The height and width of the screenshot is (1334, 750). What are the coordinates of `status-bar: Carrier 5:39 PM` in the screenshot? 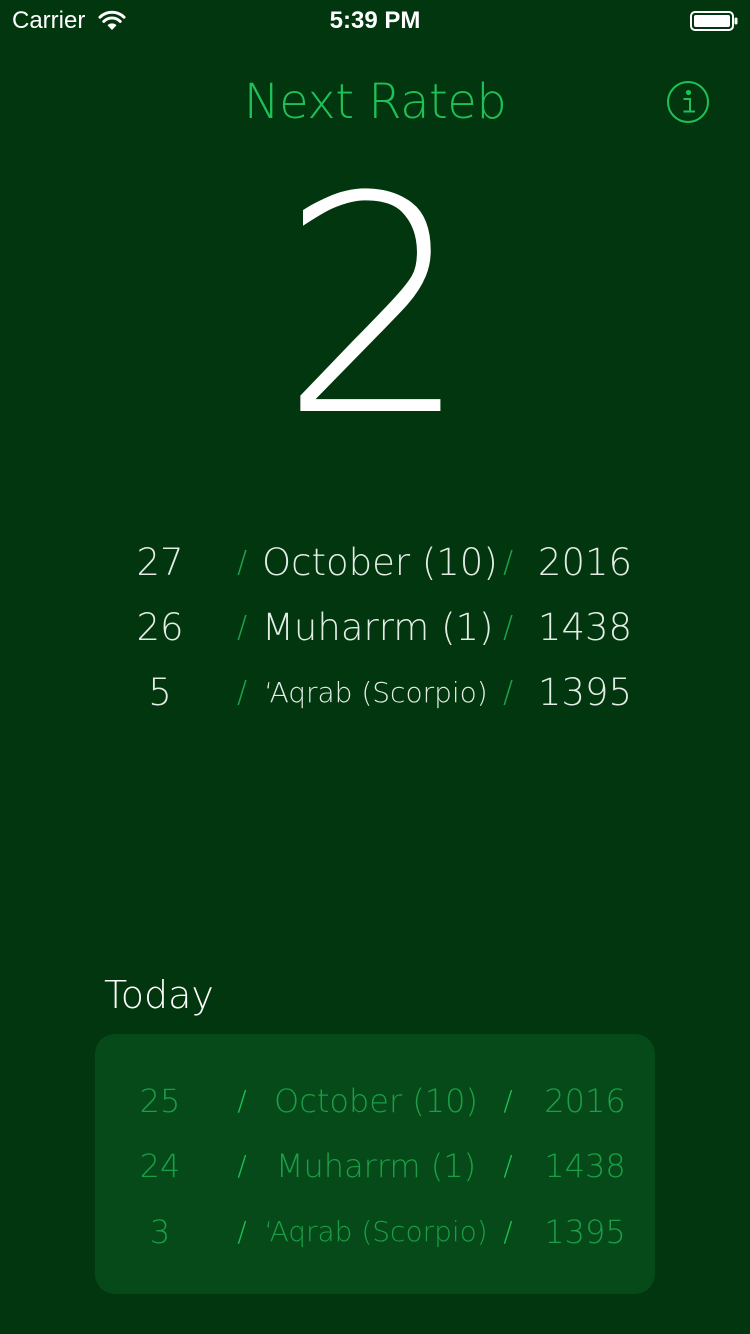 It's located at (375, 20).